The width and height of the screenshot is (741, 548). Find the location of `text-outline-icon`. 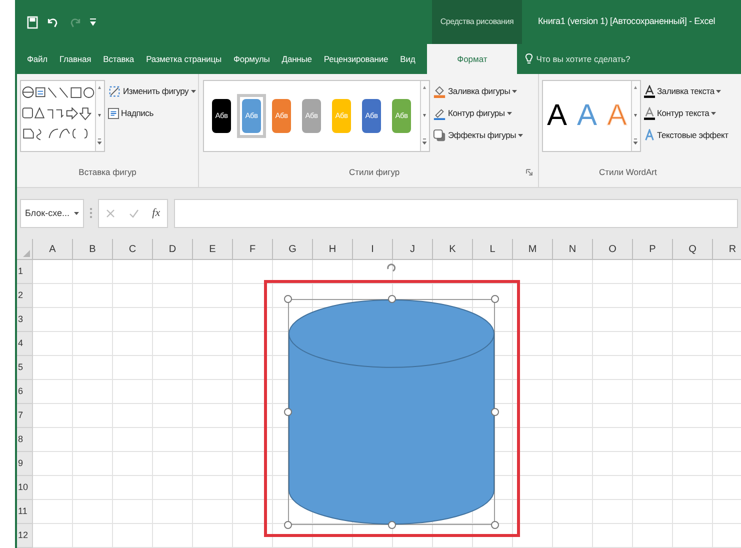

text-outline-icon is located at coordinates (649, 113).